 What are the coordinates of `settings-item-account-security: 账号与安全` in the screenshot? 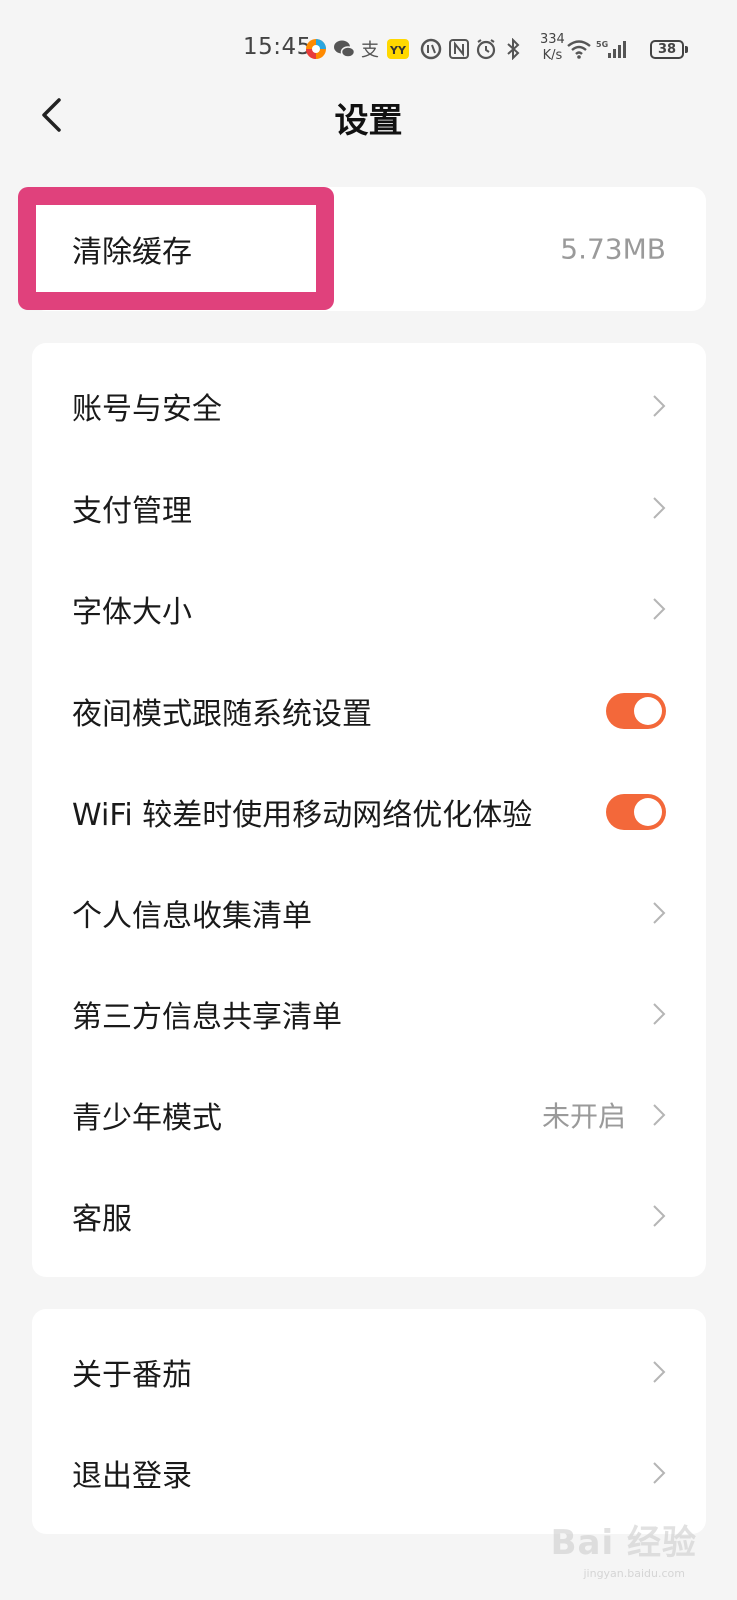 It's located at (369, 406).